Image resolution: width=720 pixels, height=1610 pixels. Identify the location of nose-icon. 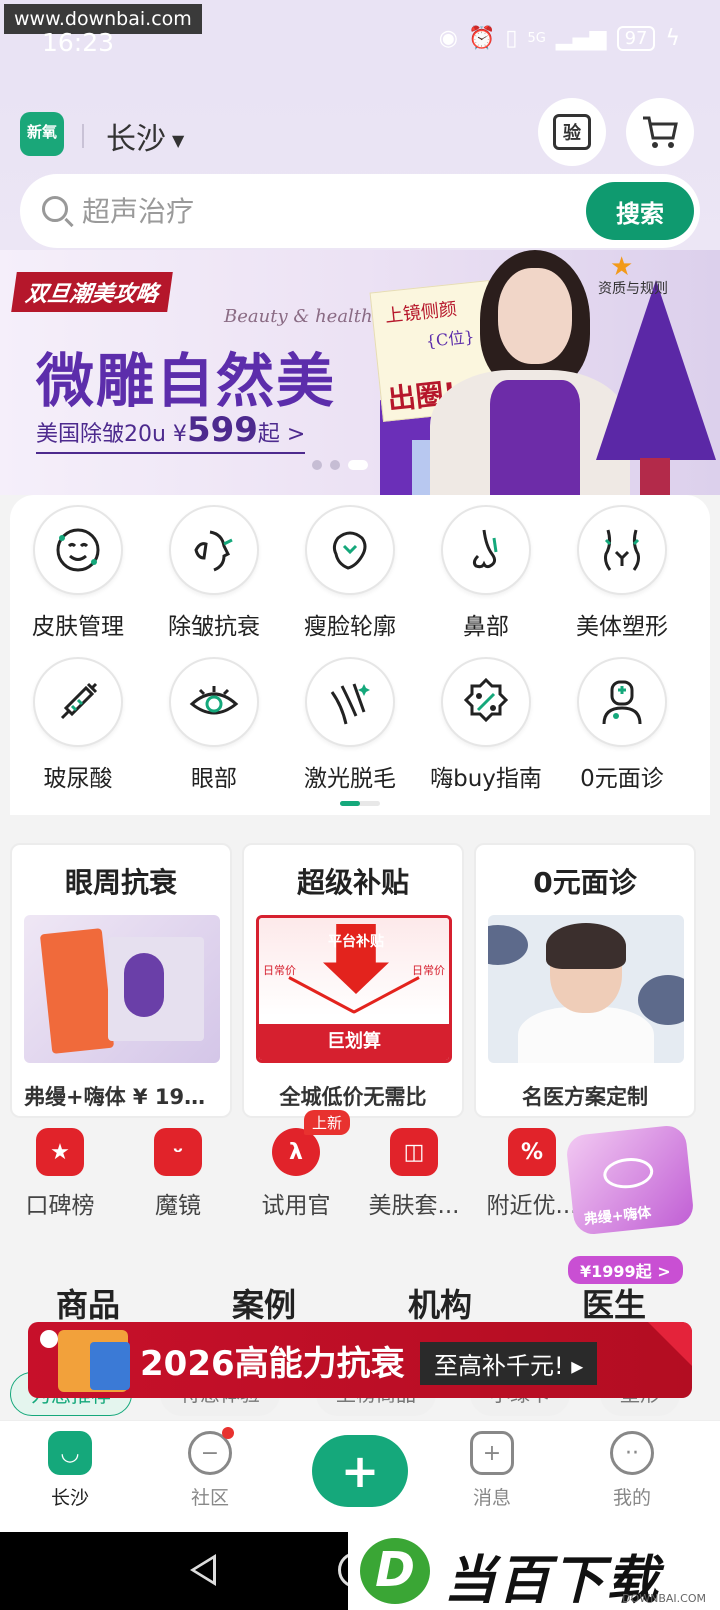
(485, 549).